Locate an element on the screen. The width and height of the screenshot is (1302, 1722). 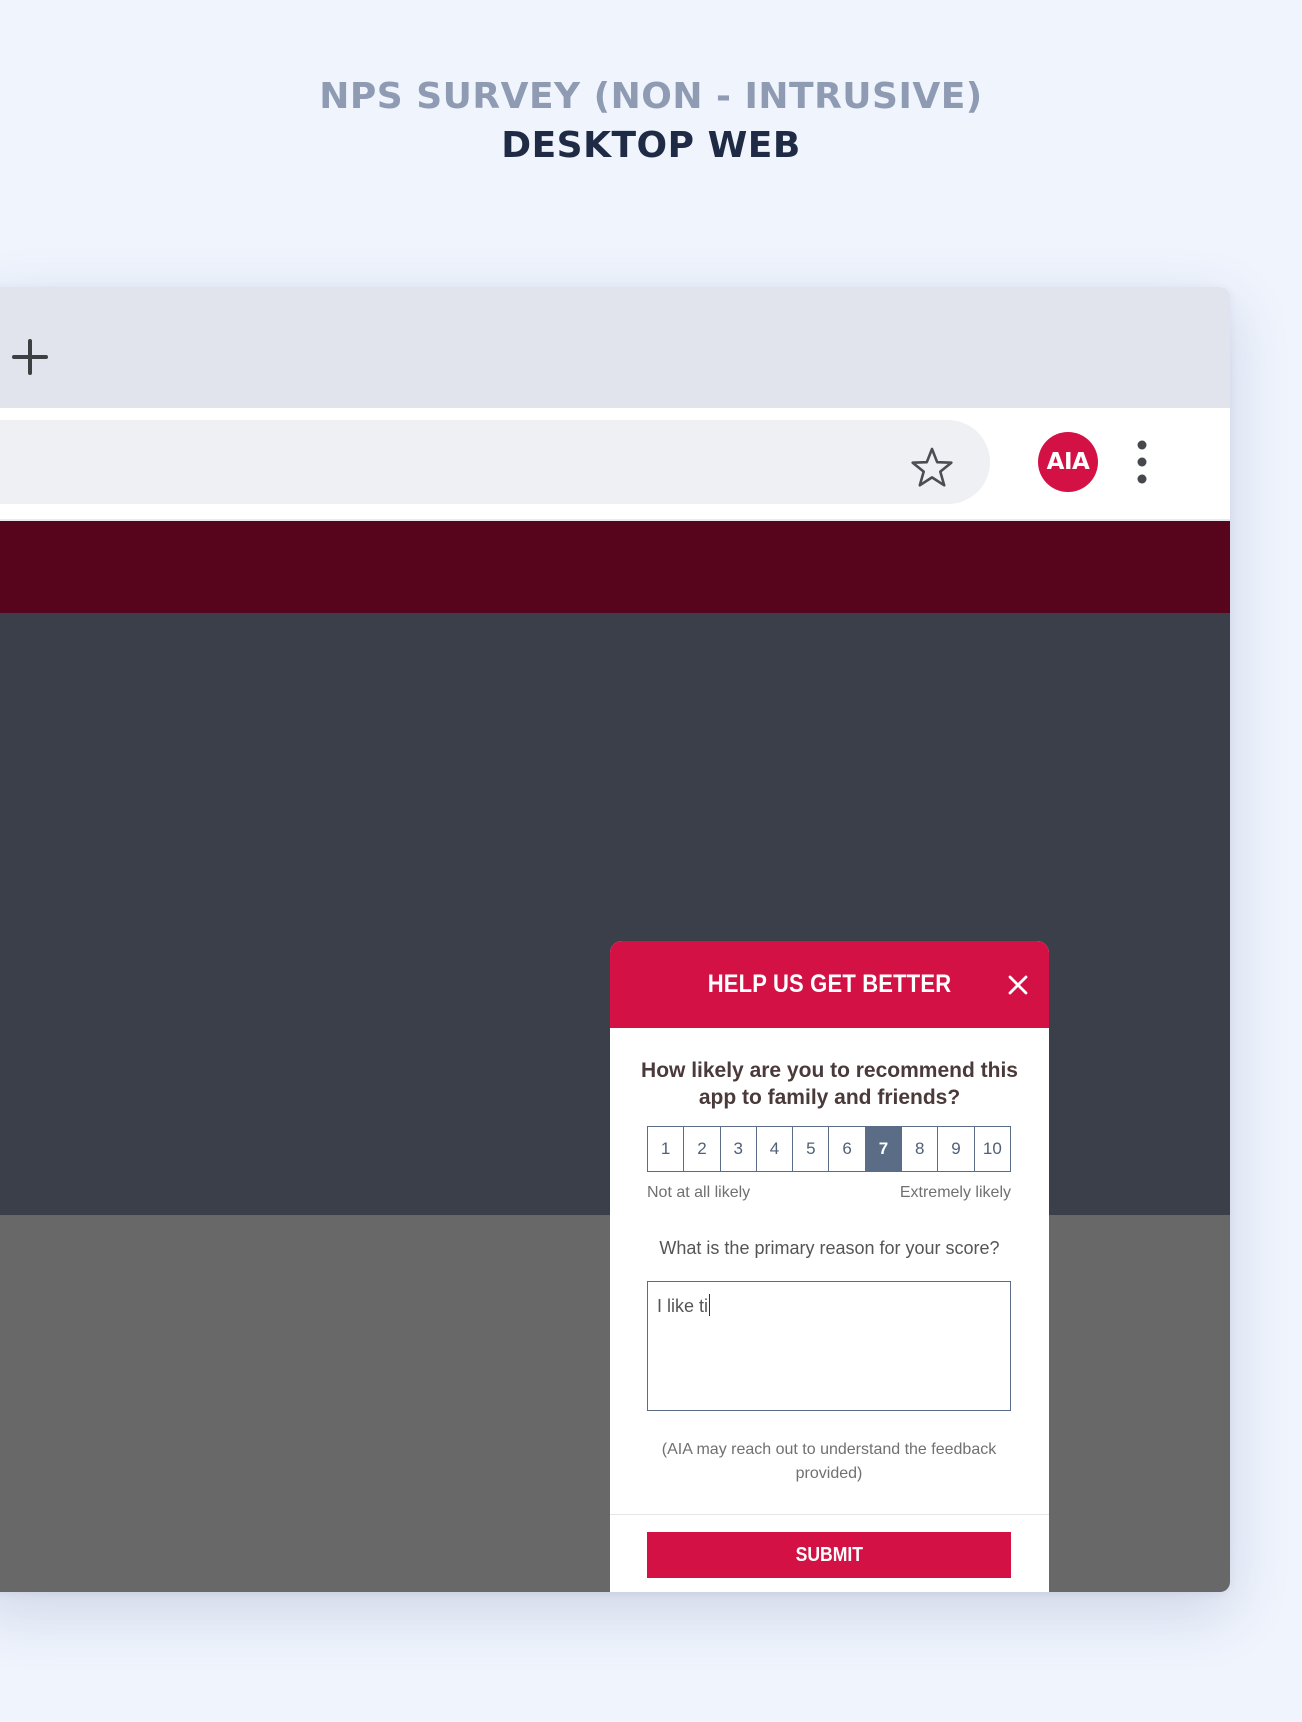
survey-title: HELP US GET BETTER is located at coordinates (829, 984).